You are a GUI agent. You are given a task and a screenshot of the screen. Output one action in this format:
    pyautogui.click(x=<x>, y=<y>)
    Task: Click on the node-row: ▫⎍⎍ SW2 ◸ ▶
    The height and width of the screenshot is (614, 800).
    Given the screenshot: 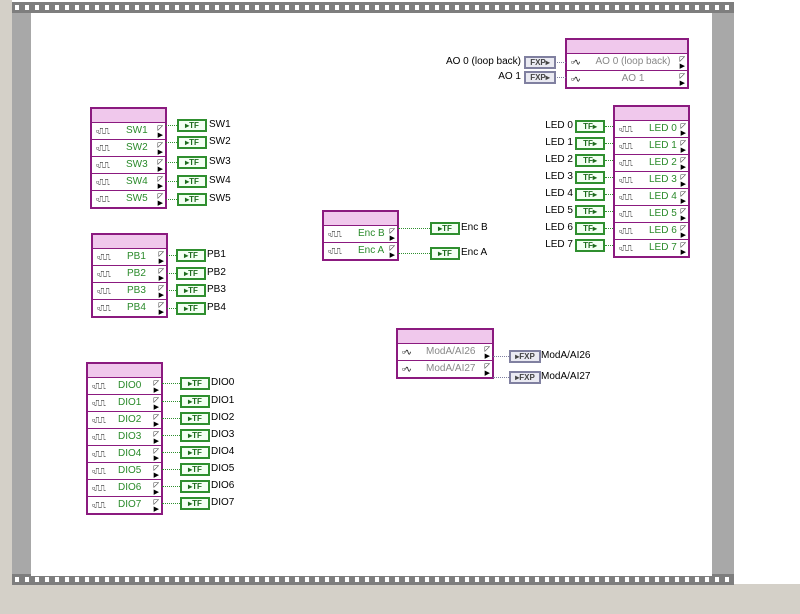 What is the action you would take?
    pyautogui.click(x=128, y=148)
    